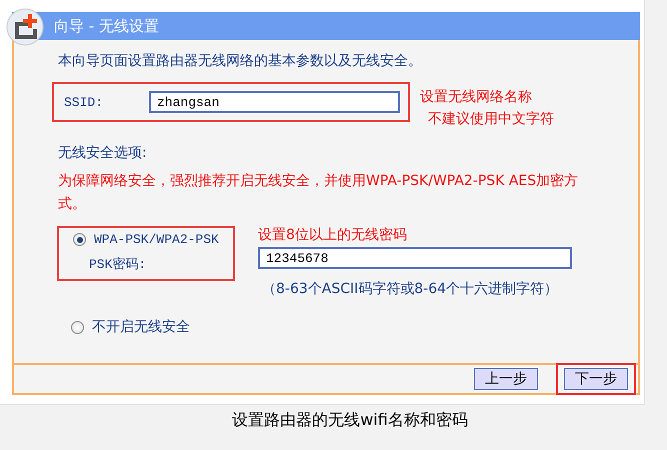 This screenshot has width=667, height=450. What do you see at coordinates (415, 258) in the screenshot?
I see `password-field: 12345678` at bounding box center [415, 258].